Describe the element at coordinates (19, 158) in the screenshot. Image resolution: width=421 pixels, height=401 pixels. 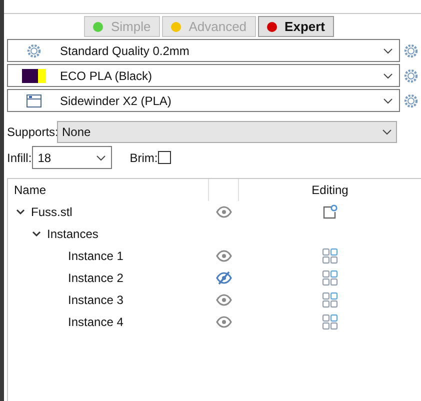
I see `infill-label: Infill:` at that location.